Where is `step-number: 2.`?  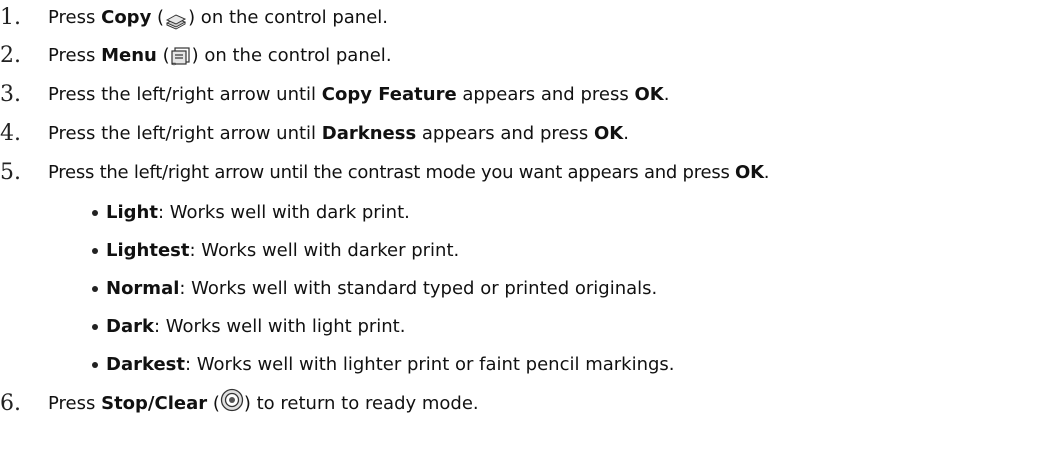 step-number: 2. is located at coordinates (10, 55).